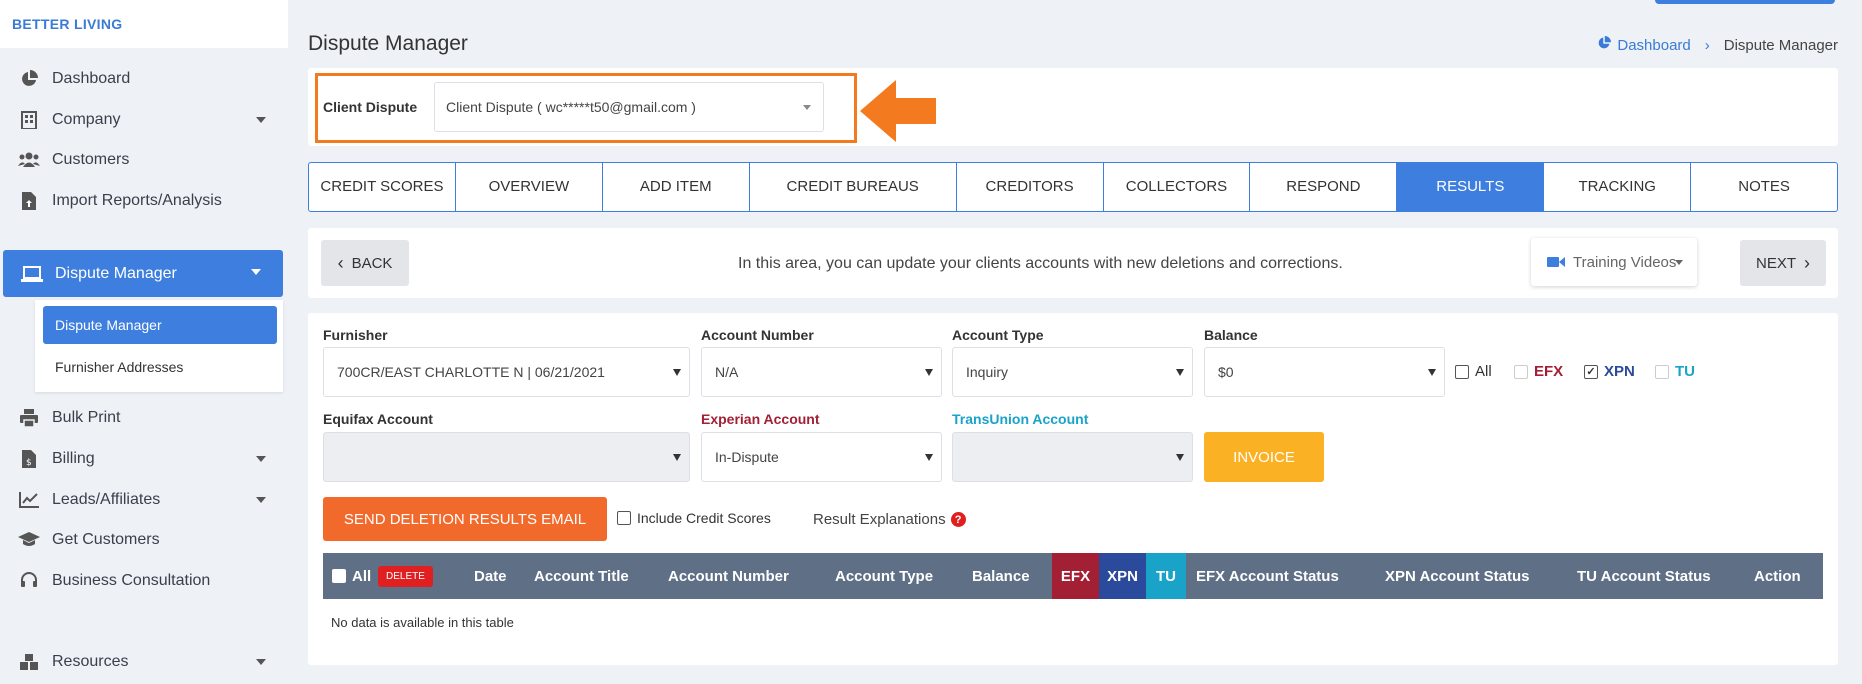 The width and height of the screenshot is (1862, 684). What do you see at coordinates (29, 581) in the screenshot?
I see `headset-icon` at bounding box center [29, 581].